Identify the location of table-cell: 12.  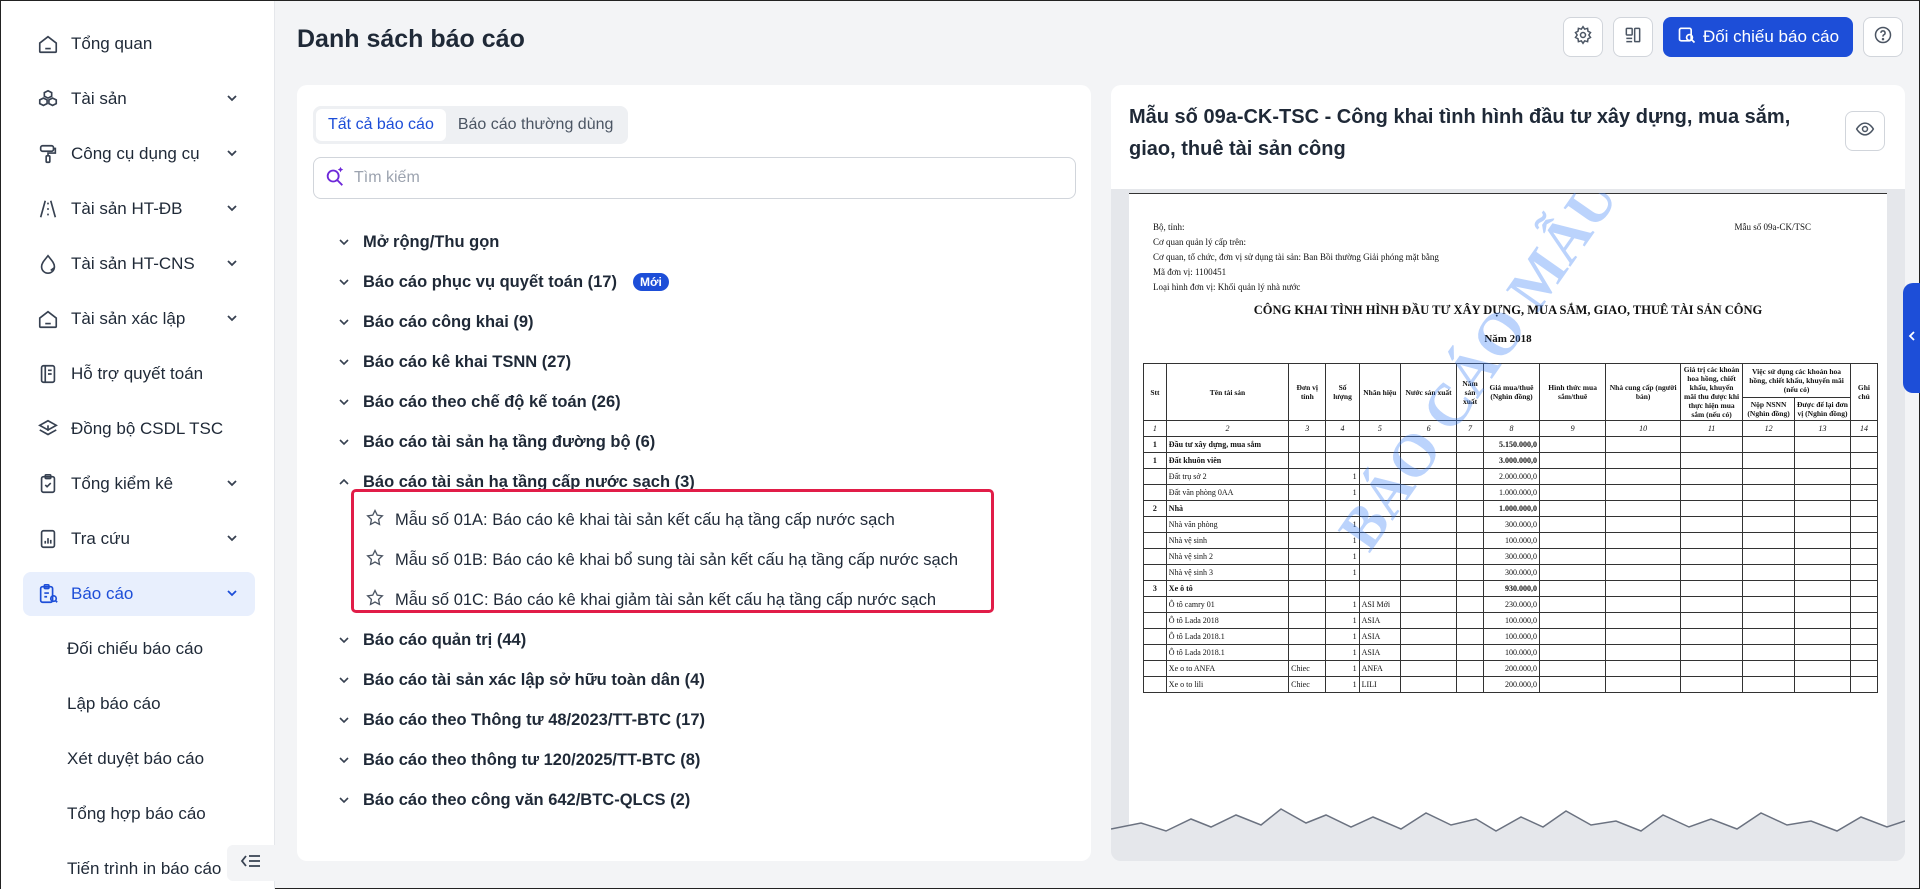
(1768, 428).